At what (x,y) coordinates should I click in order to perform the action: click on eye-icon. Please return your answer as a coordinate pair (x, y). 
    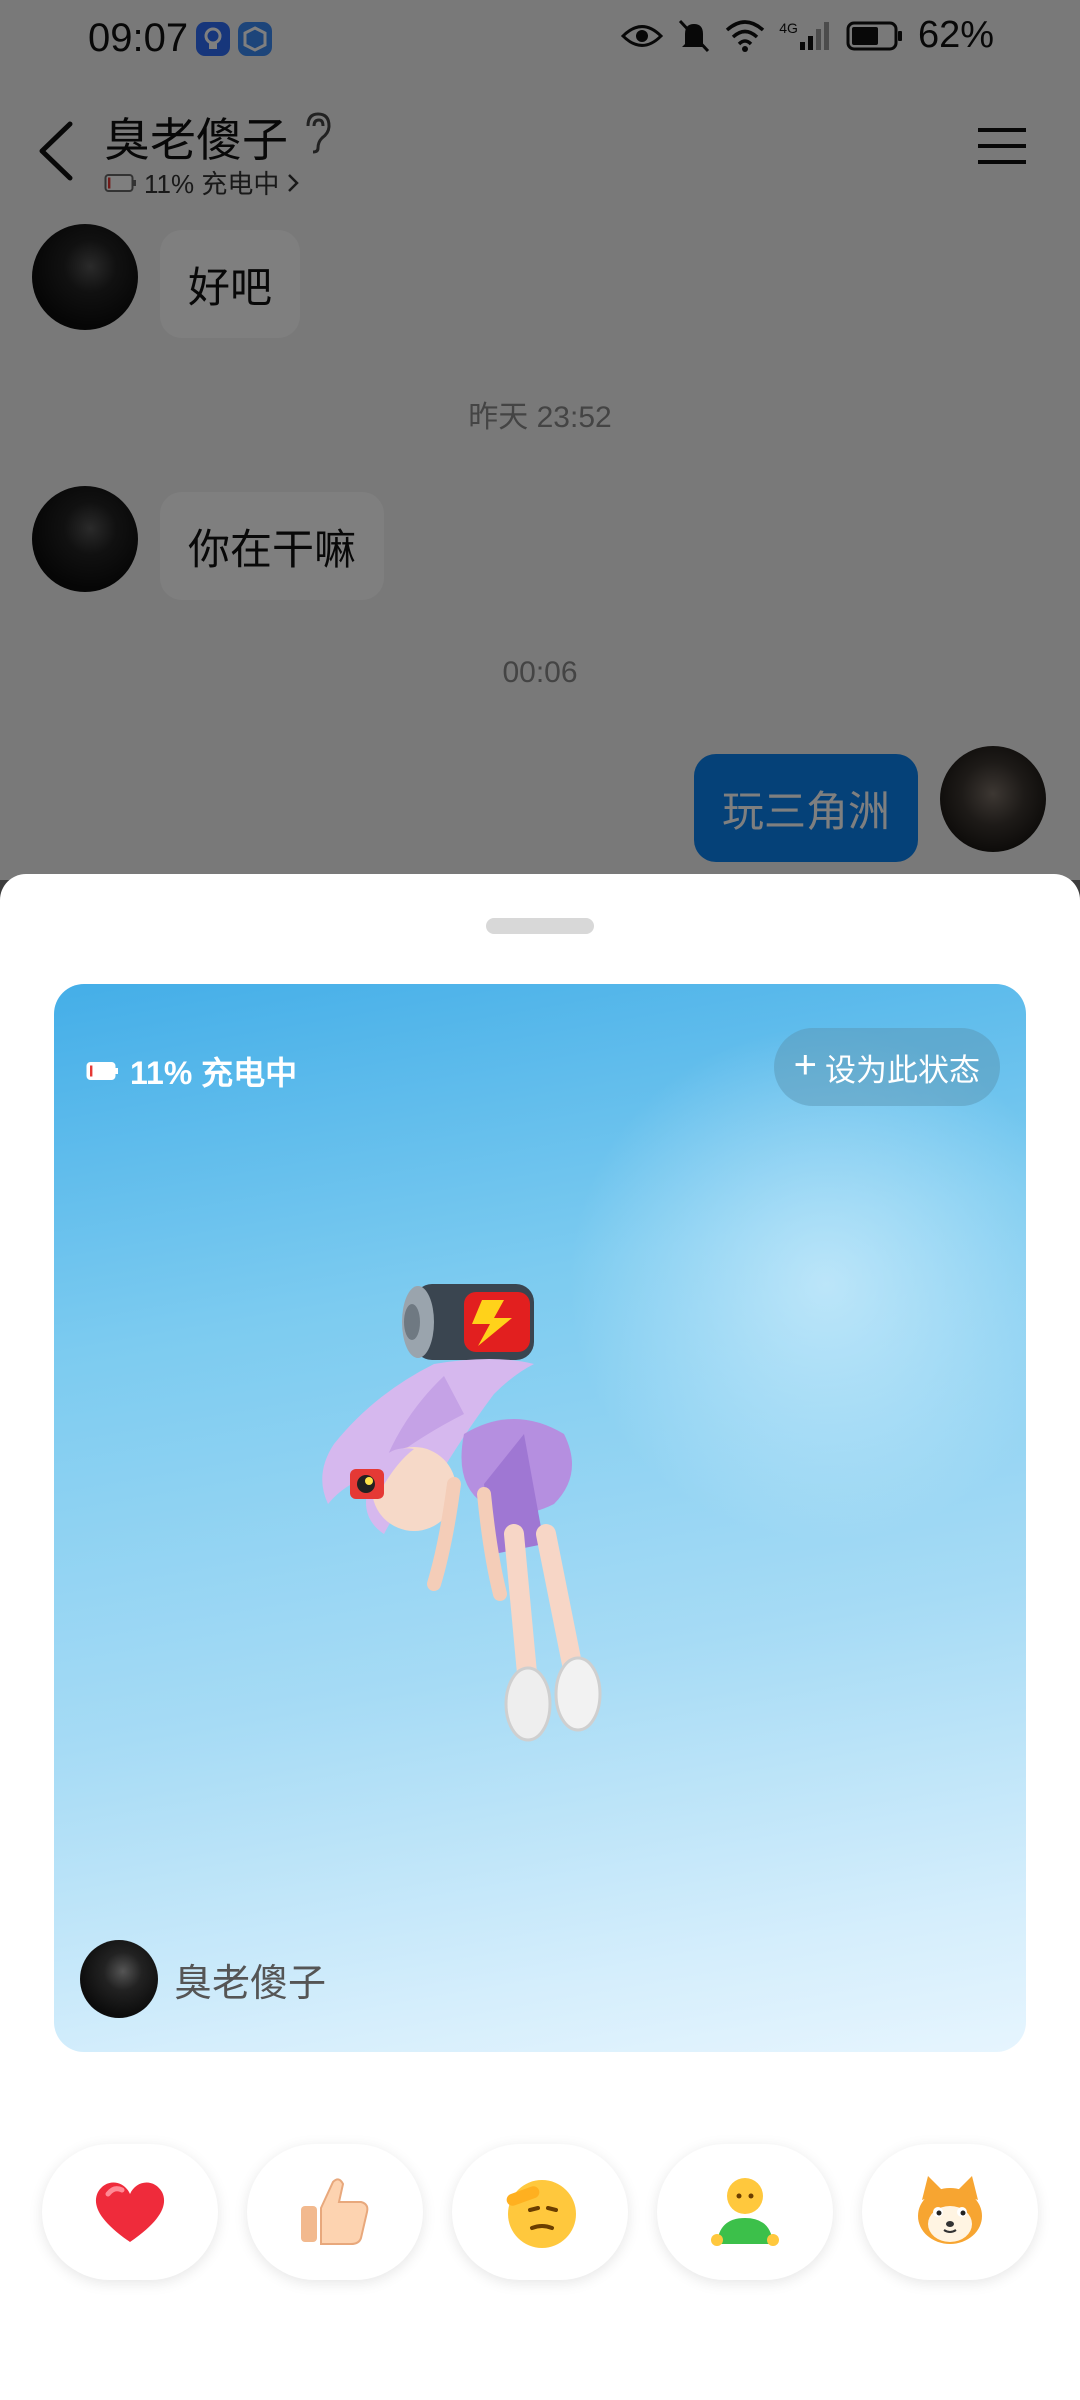
    Looking at the image, I should click on (642, 35).